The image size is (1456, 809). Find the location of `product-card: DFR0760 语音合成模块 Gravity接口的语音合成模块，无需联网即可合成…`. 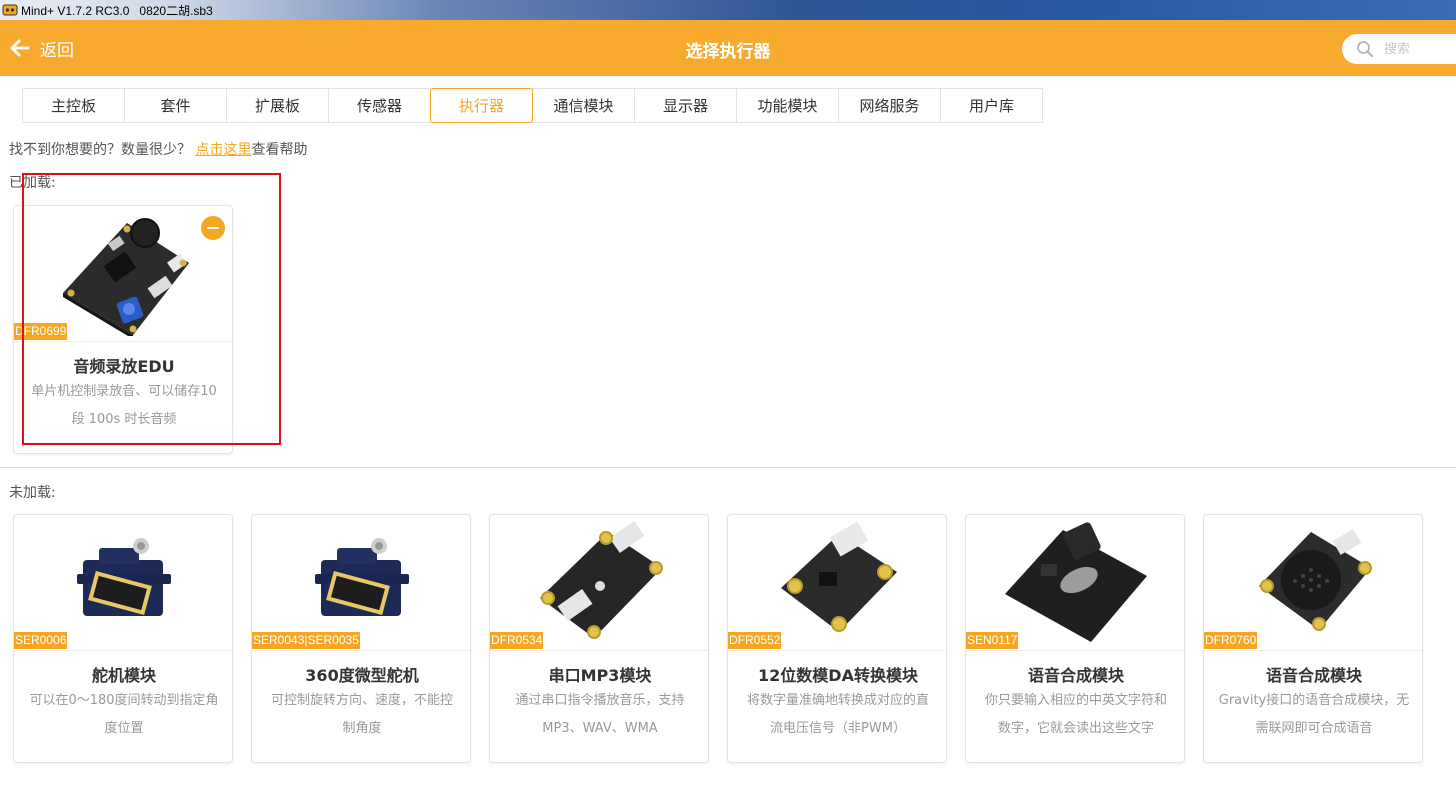

product-card: DFR0760 语音合成模块 Gravity接口的语音合成模块，无需联网即可合成… is located at coordinates (1313, 638).